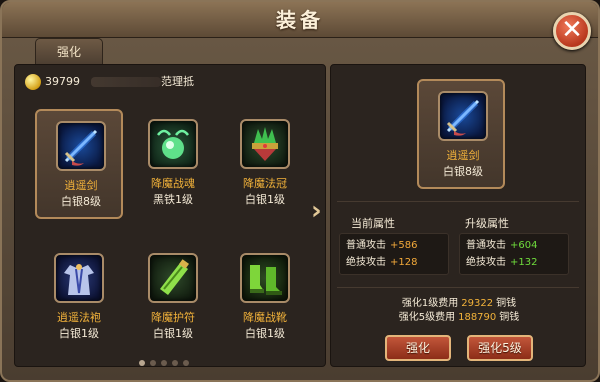 This screenshot has width=600, height=382. Describe the element at coordinates (477, 303) in the screenshot. I see `cost-amount: 29322` at that location.